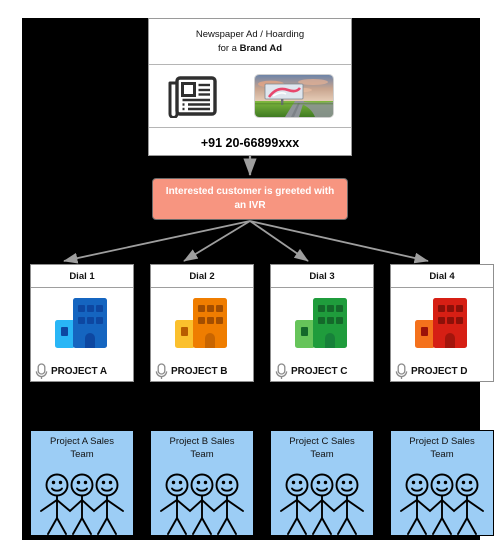 This screenshot has height=548, width=500. What do you see at coordinates (261, 48) in the screenshot?
I see `ad-title-line2-bold: Brand Ad` at bounding box center [261, 48].